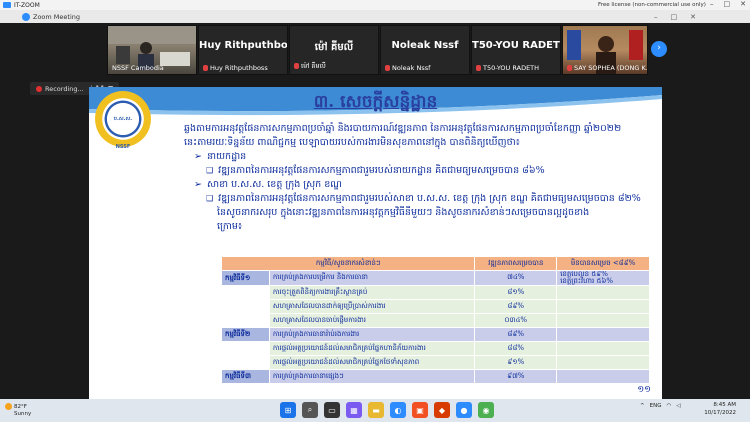 The image size is (750, 422). I want to click on participant-name: ម៉ៅ គីមលី, so click(334, 47).